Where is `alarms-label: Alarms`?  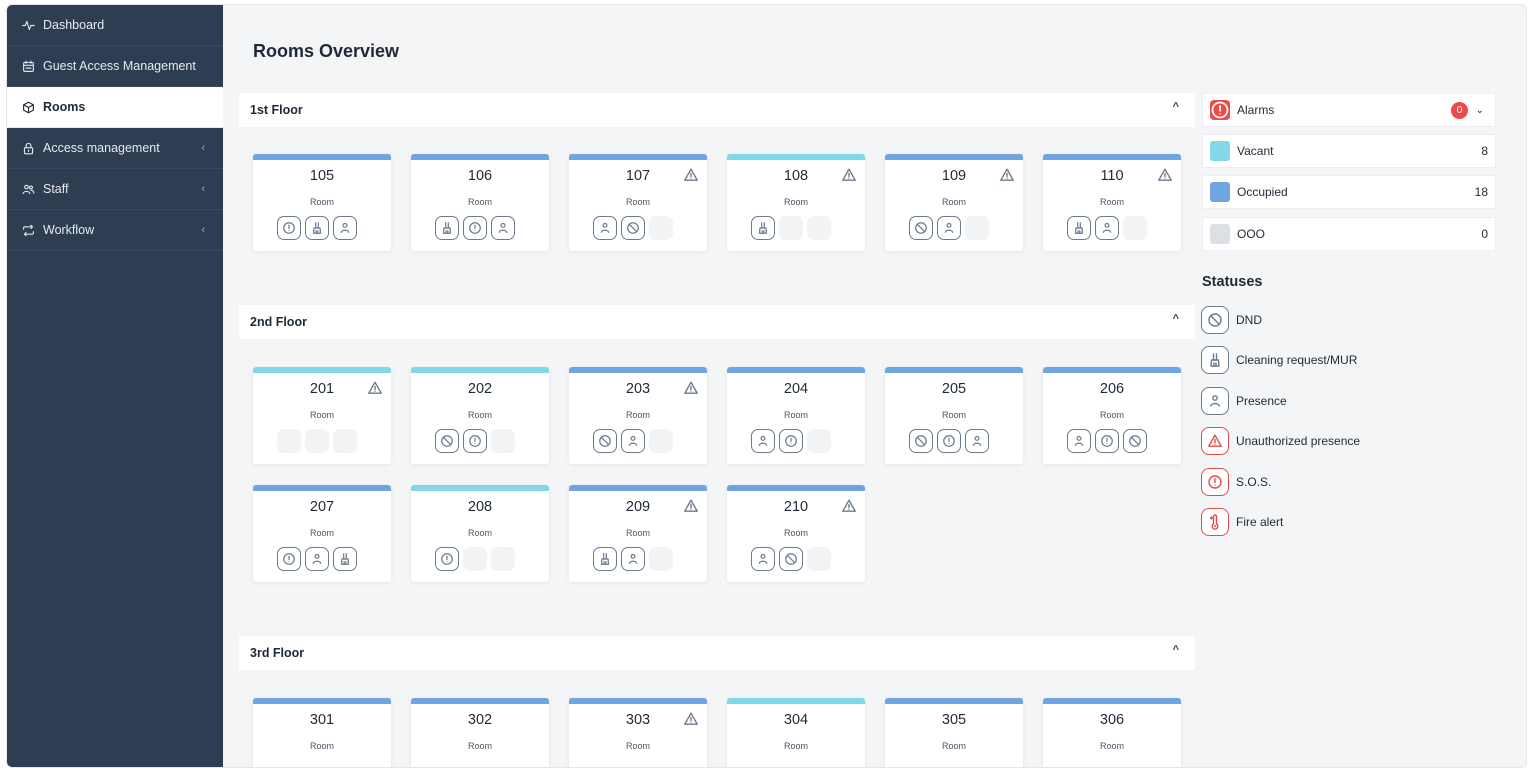
alarms-label: Alarms is located at coordinates (1256, 110).